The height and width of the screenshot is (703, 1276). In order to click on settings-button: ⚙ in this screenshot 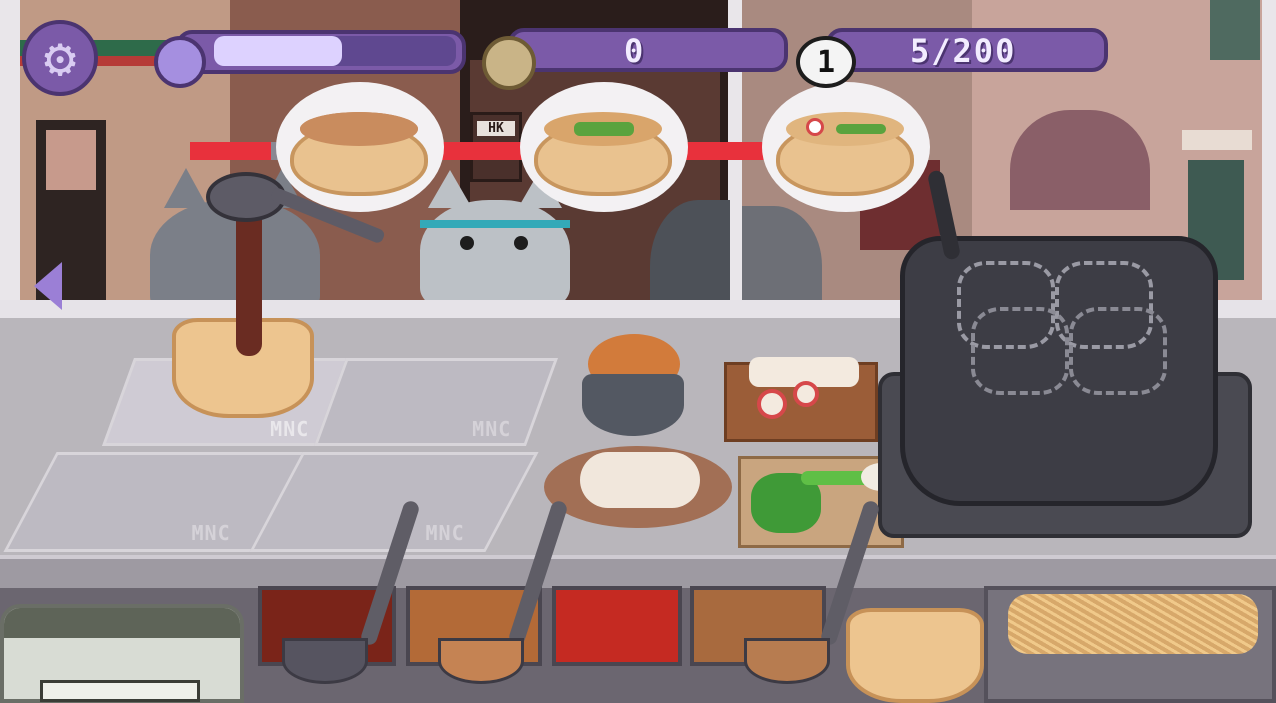, I will do `click(60, 58)`.